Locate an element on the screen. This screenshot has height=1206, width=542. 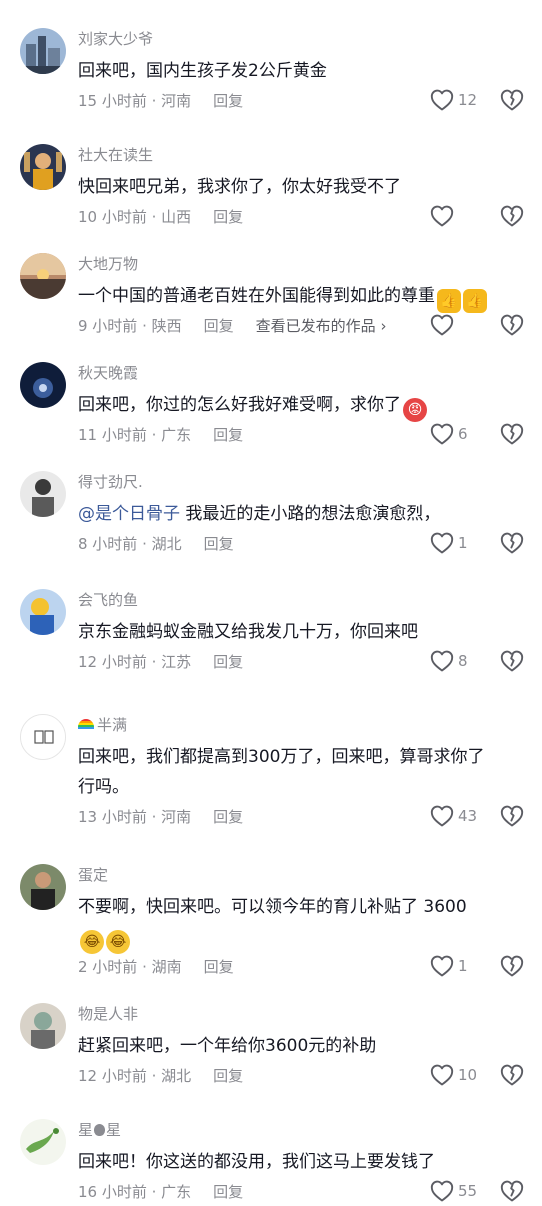
comment-meta: 8 小时前 · 湖北 回复 is located at coordinates (156, 544).